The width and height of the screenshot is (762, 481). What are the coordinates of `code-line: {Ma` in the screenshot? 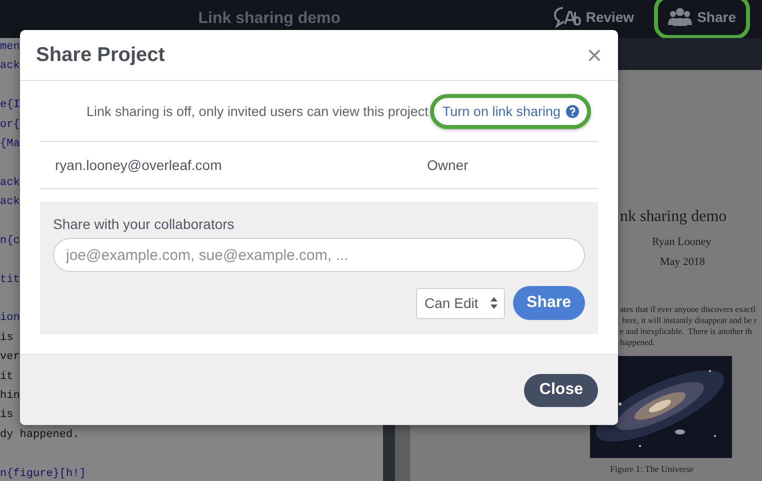 It's located at (10, 144).